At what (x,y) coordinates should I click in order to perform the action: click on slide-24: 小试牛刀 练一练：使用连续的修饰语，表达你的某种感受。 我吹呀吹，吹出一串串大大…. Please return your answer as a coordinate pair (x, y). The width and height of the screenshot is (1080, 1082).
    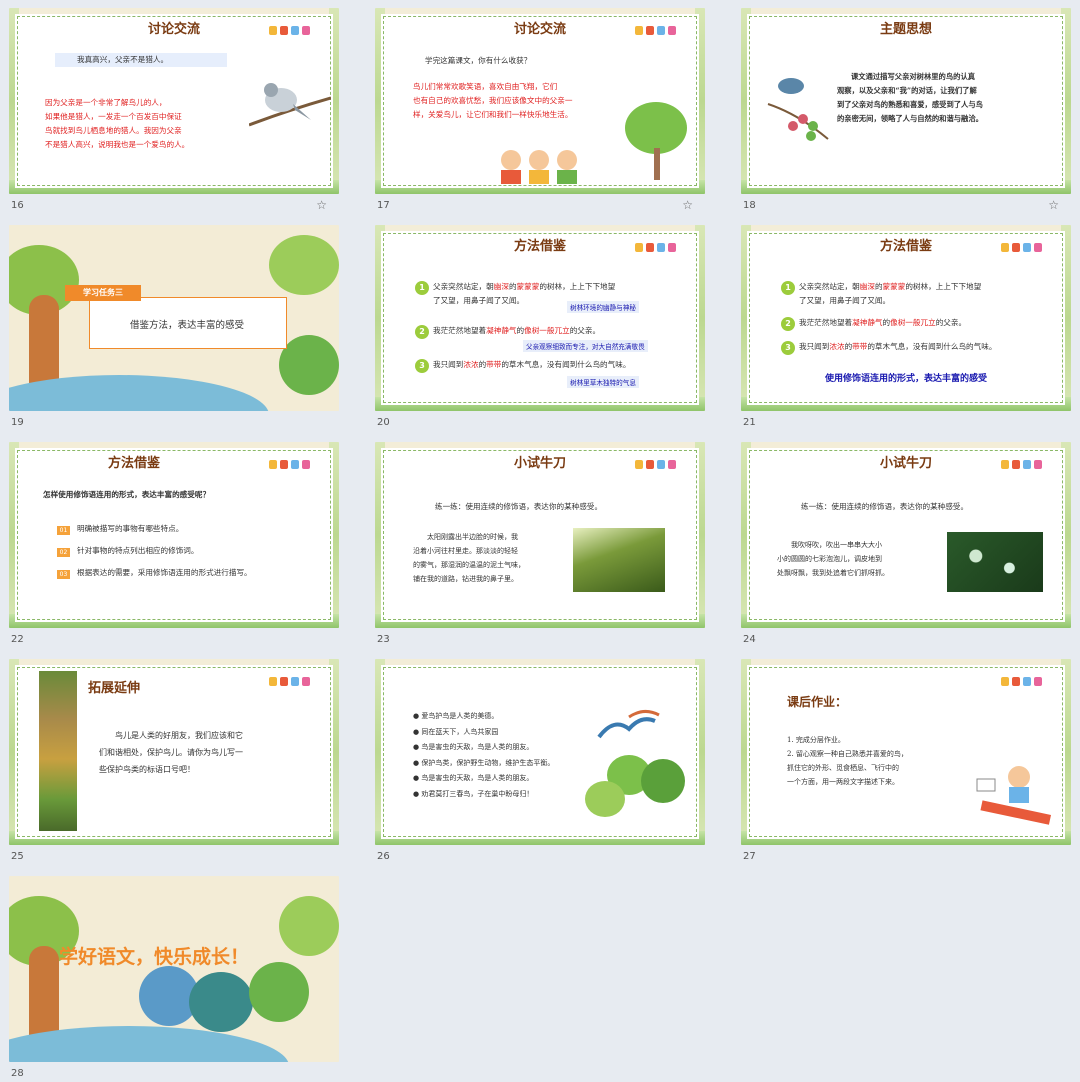
    Looking at the image, I should click on (906, 535).